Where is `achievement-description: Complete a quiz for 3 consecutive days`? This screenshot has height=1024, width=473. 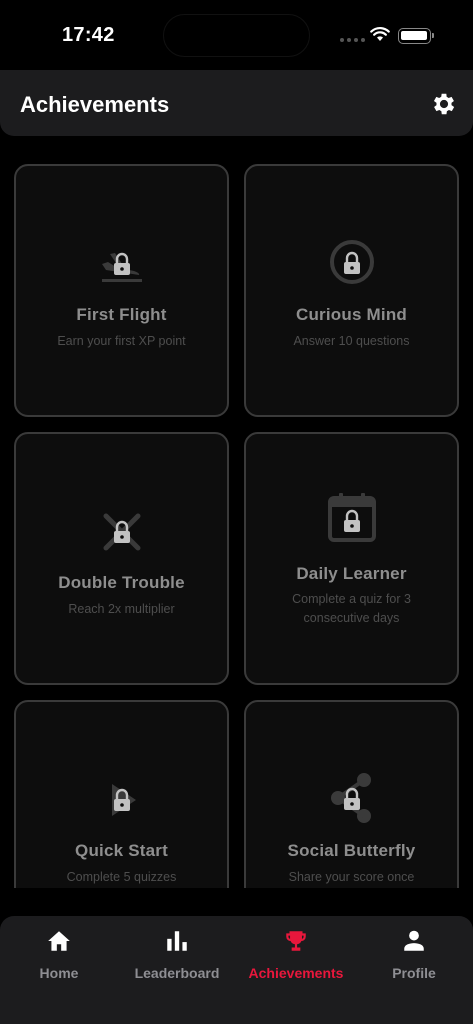 achievement-description: Complete a quiz for 3 consecutive days is located at coordinates (351, 608).